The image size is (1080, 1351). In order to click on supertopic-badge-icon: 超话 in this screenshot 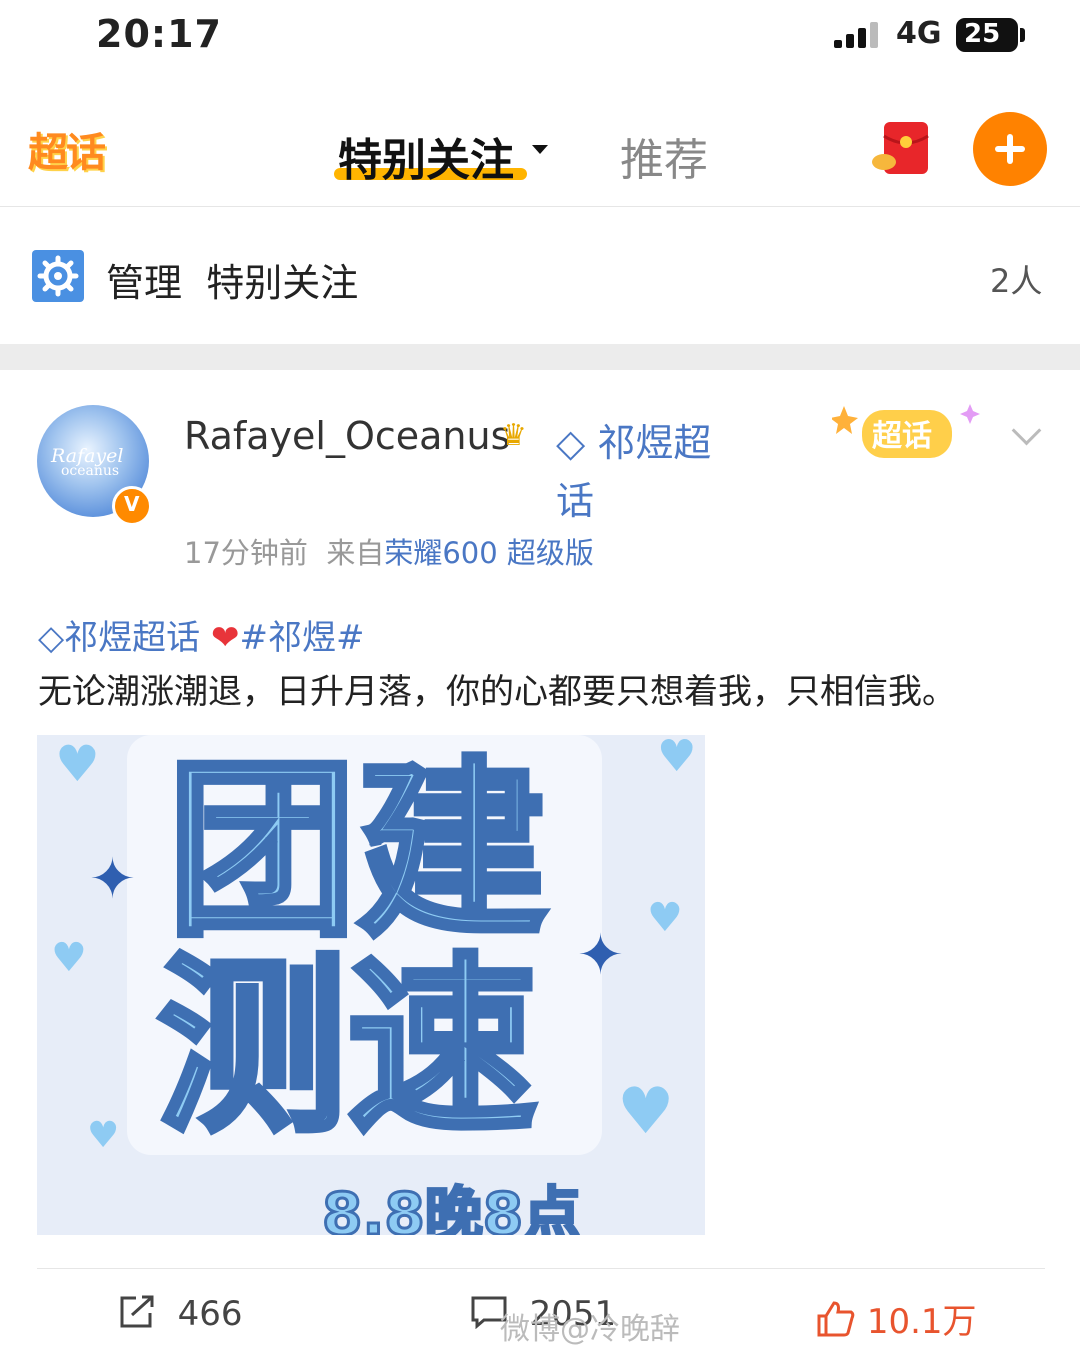, I will do `click(906, 431)`.